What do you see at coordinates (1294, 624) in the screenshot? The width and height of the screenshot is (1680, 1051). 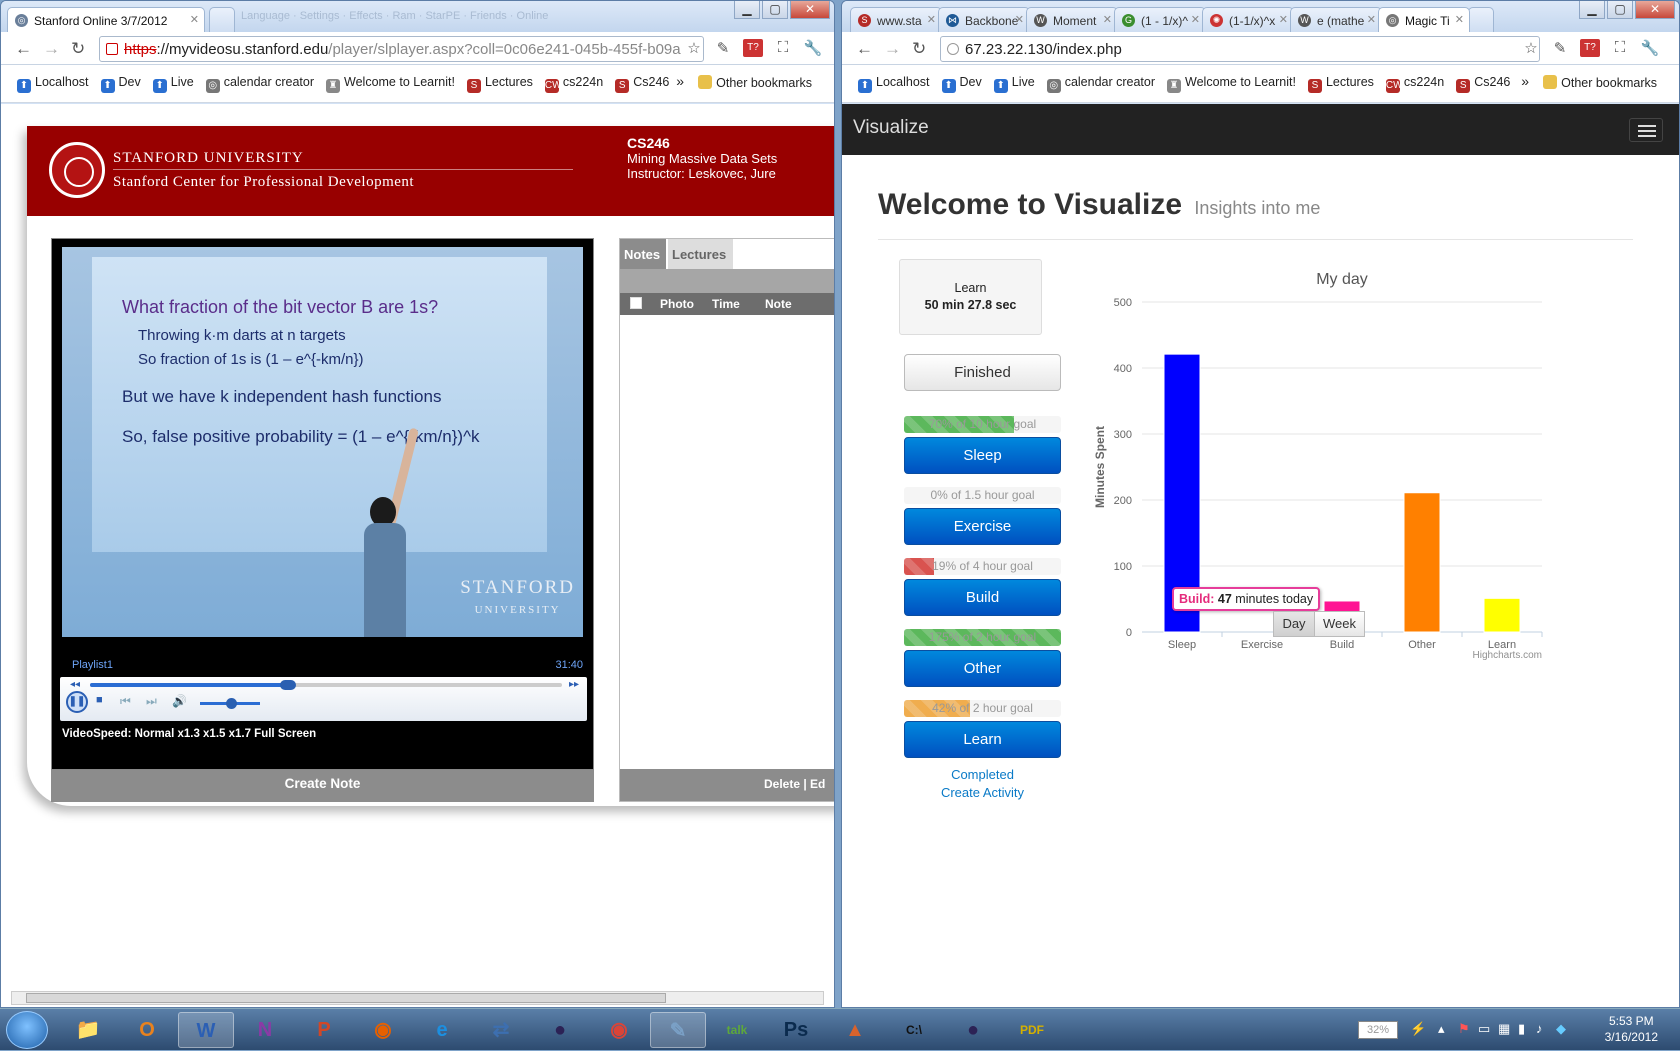 I see `range-day-button: Day` at bounding box center [1294, 624].